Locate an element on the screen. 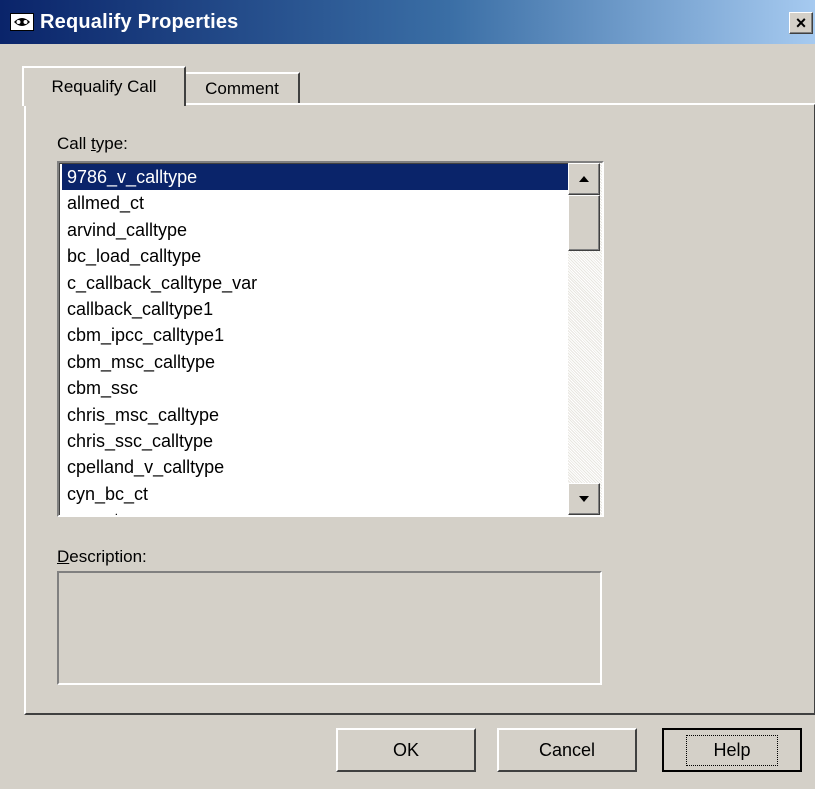  ok-button: OK is located at coordinates (406, 750).